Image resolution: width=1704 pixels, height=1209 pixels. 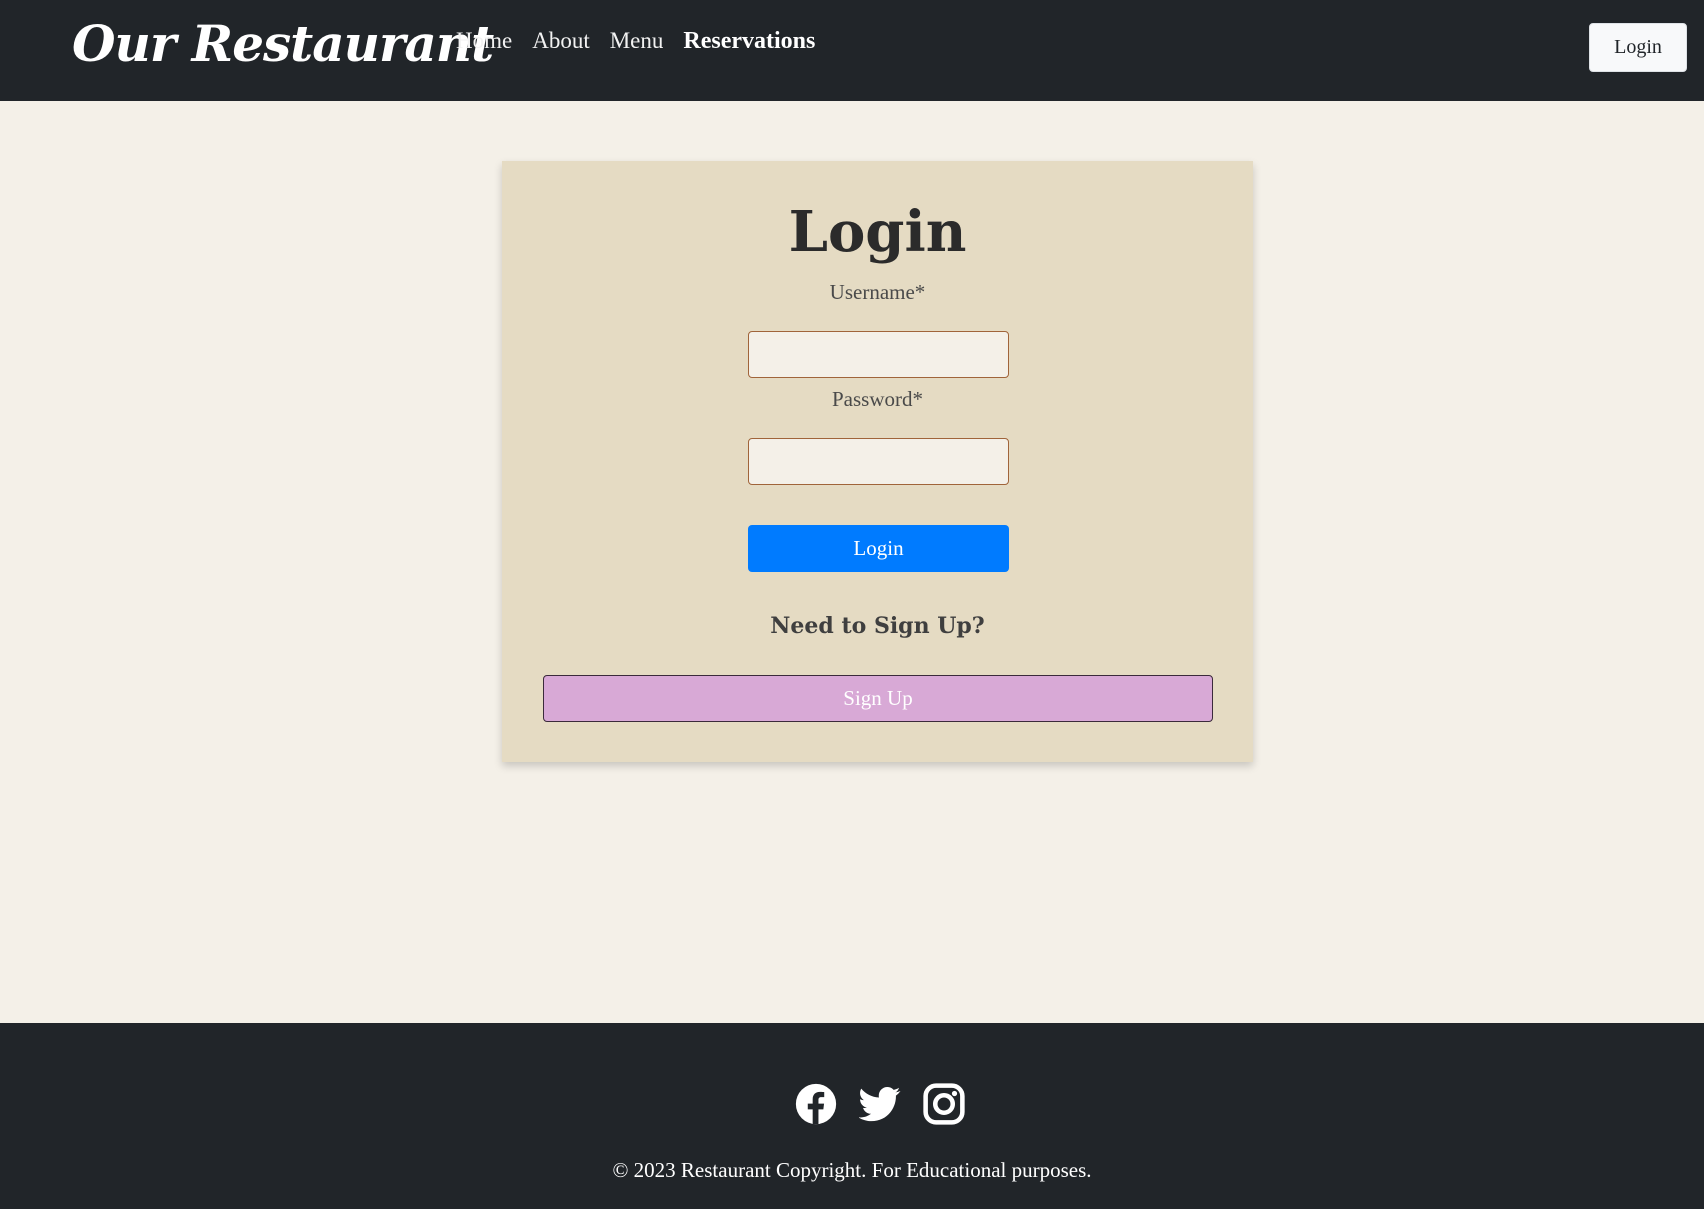 I want to click on username-input, so click(x=878, y=354).